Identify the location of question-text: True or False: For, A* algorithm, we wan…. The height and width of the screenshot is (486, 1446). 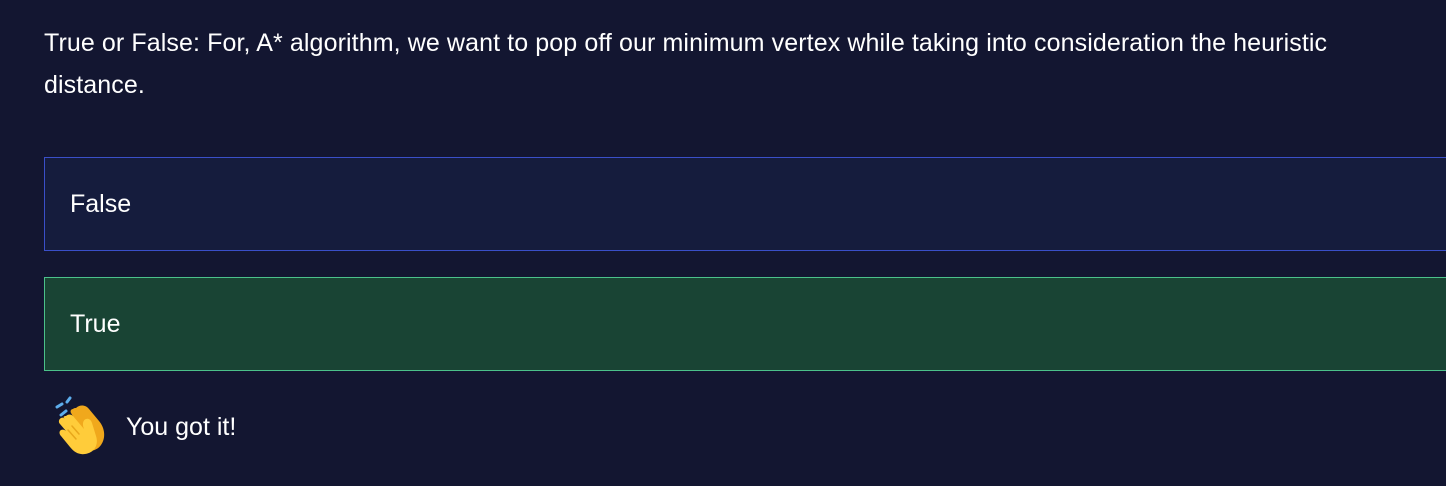
(686, 64).